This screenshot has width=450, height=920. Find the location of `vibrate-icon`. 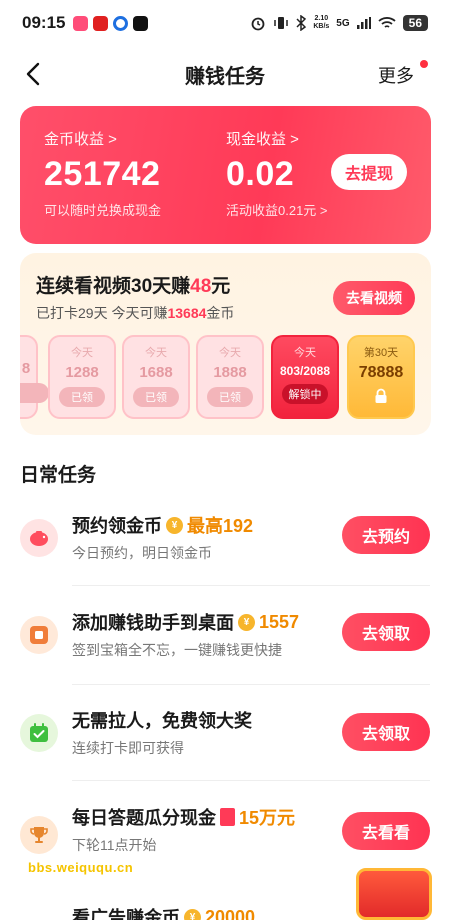

vibrate-icon is located at coordinates (281, 23).